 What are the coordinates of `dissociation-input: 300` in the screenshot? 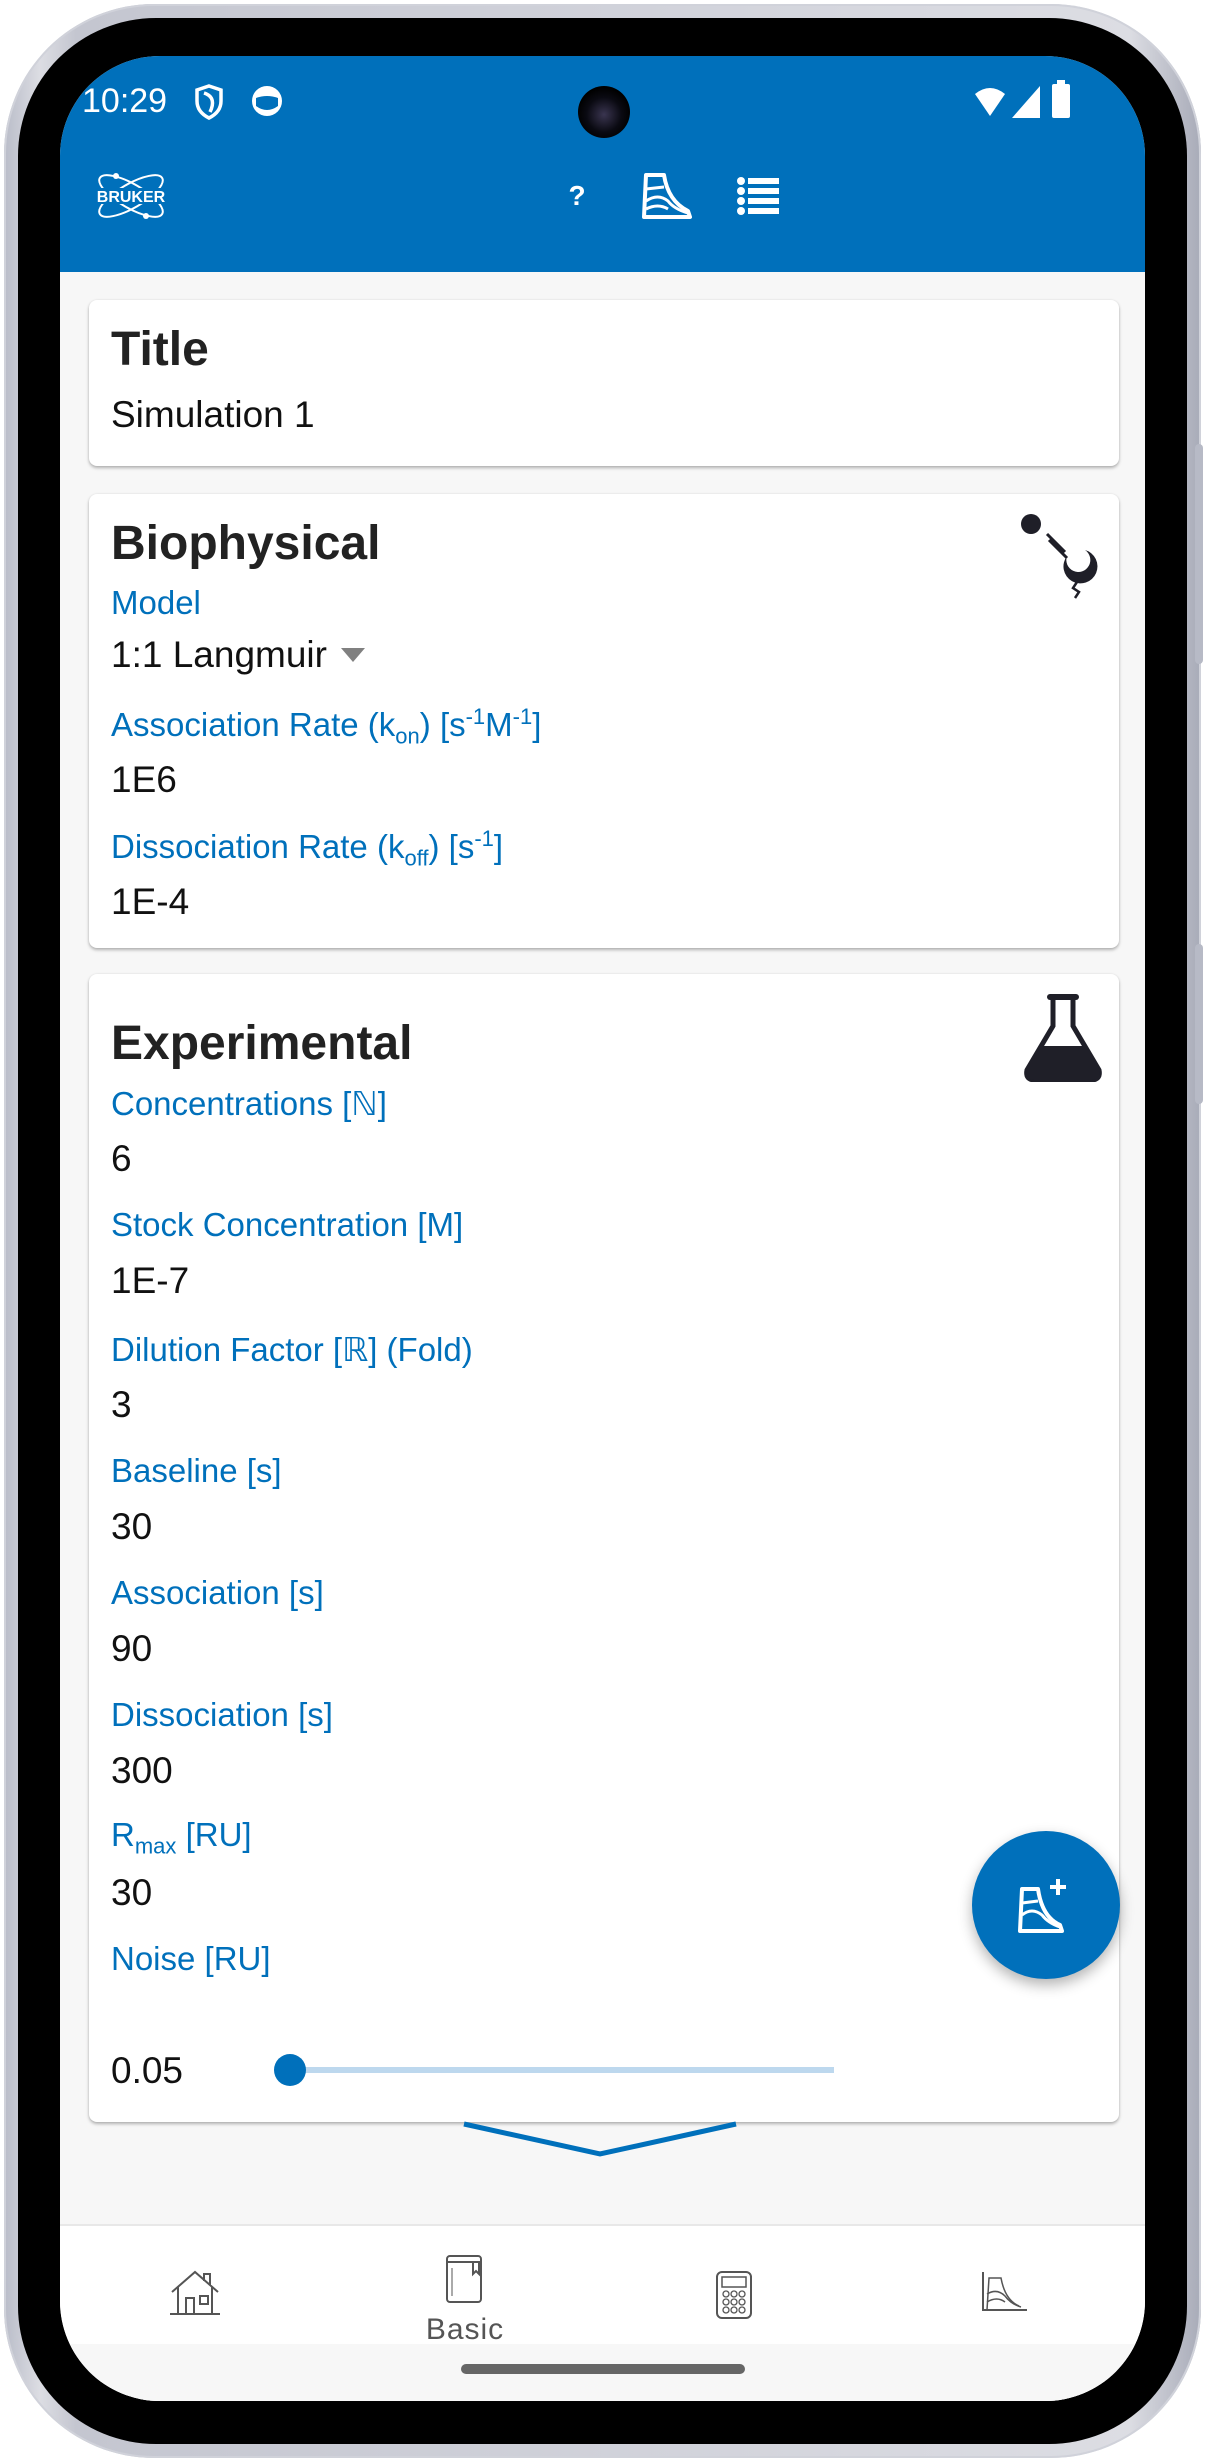 It's located at (142, 1771).